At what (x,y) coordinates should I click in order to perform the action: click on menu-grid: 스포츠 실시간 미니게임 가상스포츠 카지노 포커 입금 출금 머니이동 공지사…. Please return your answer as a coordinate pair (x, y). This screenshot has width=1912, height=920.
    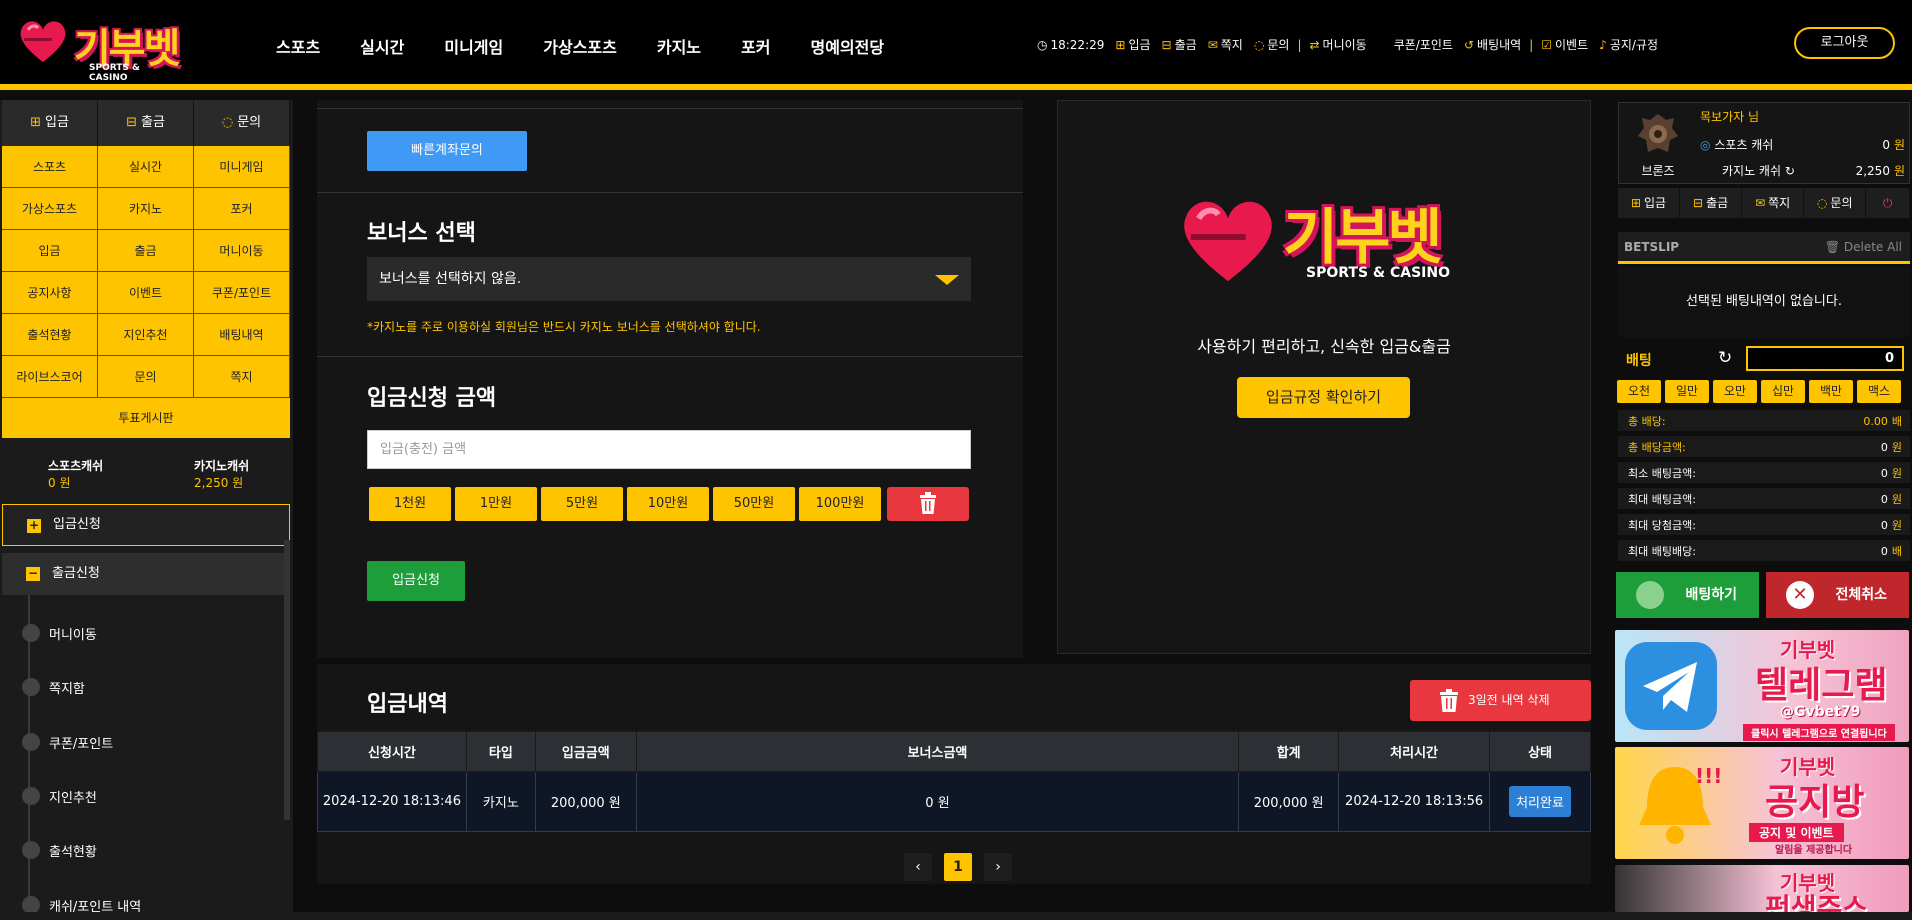
    Looking at the image, I should click on (146, 272).